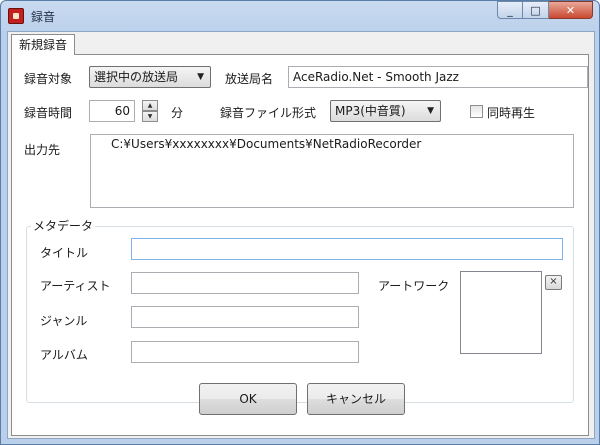 This screenshot has width=600, height=445. Describe the element at coordinates (48, 113) in the screenshot. I see `duration-label: 録音時間` at that location.